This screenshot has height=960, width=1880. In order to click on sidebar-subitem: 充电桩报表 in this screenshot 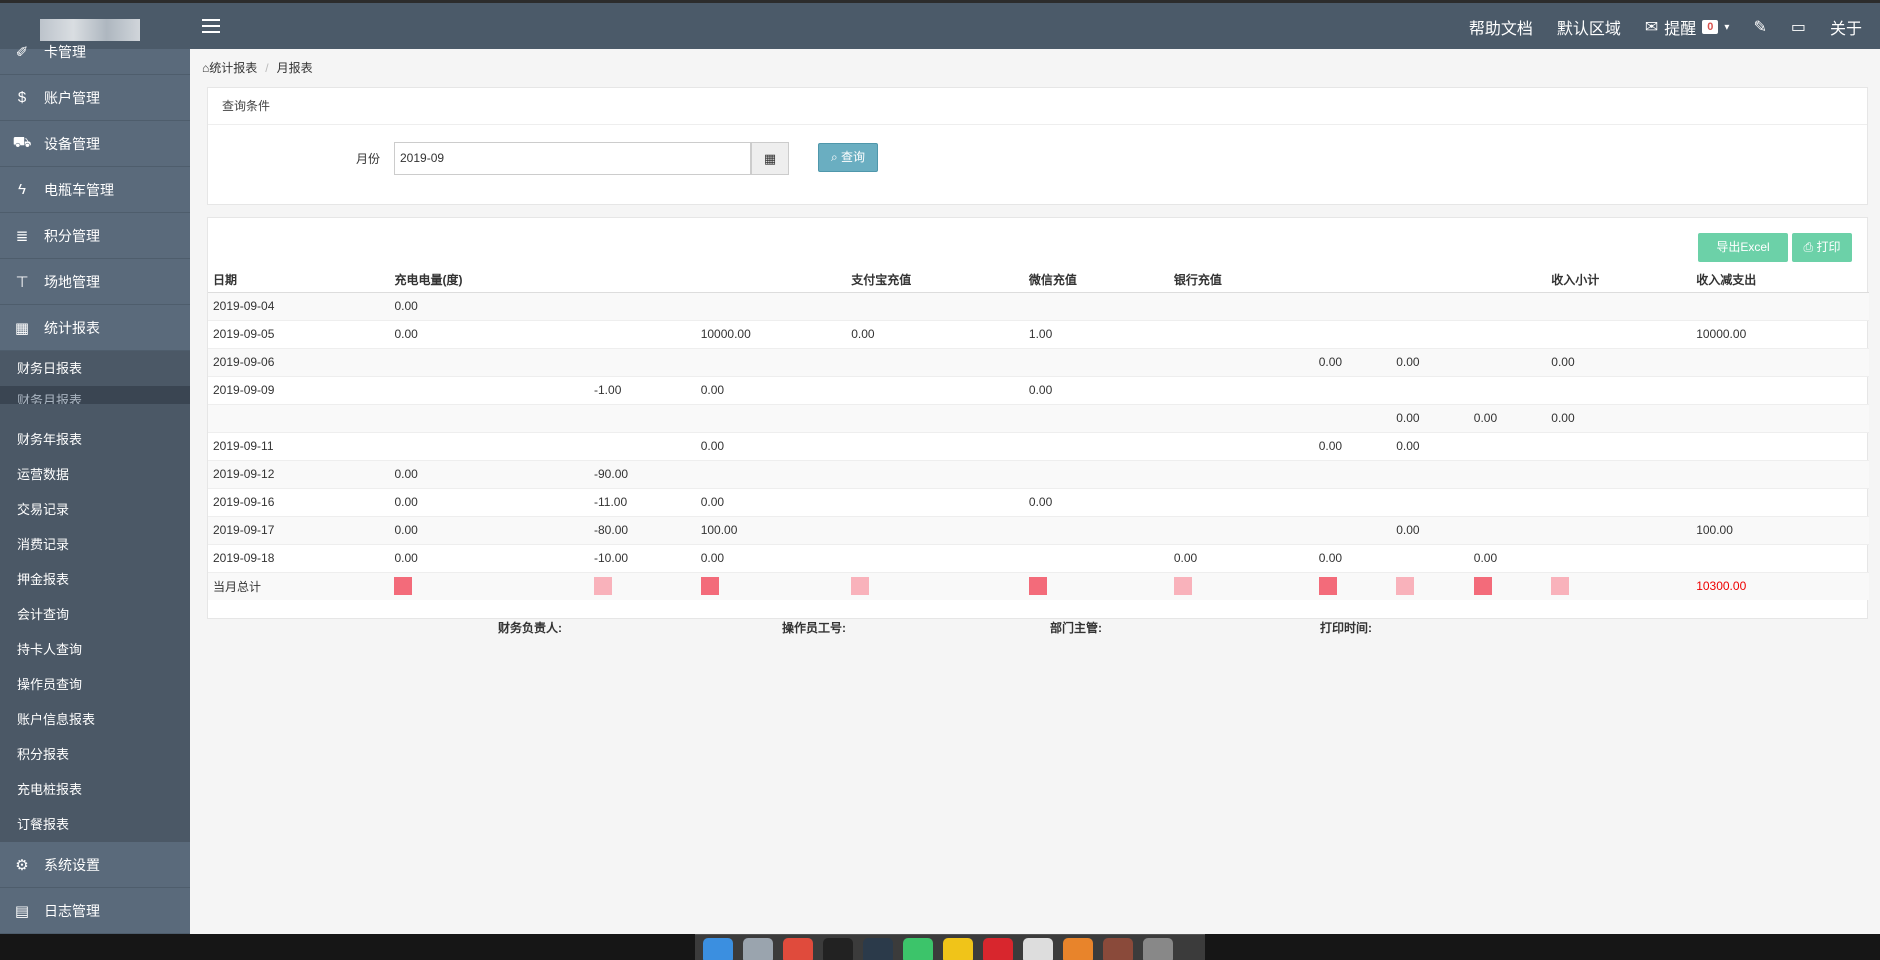, I will do `click(95, 789)`.